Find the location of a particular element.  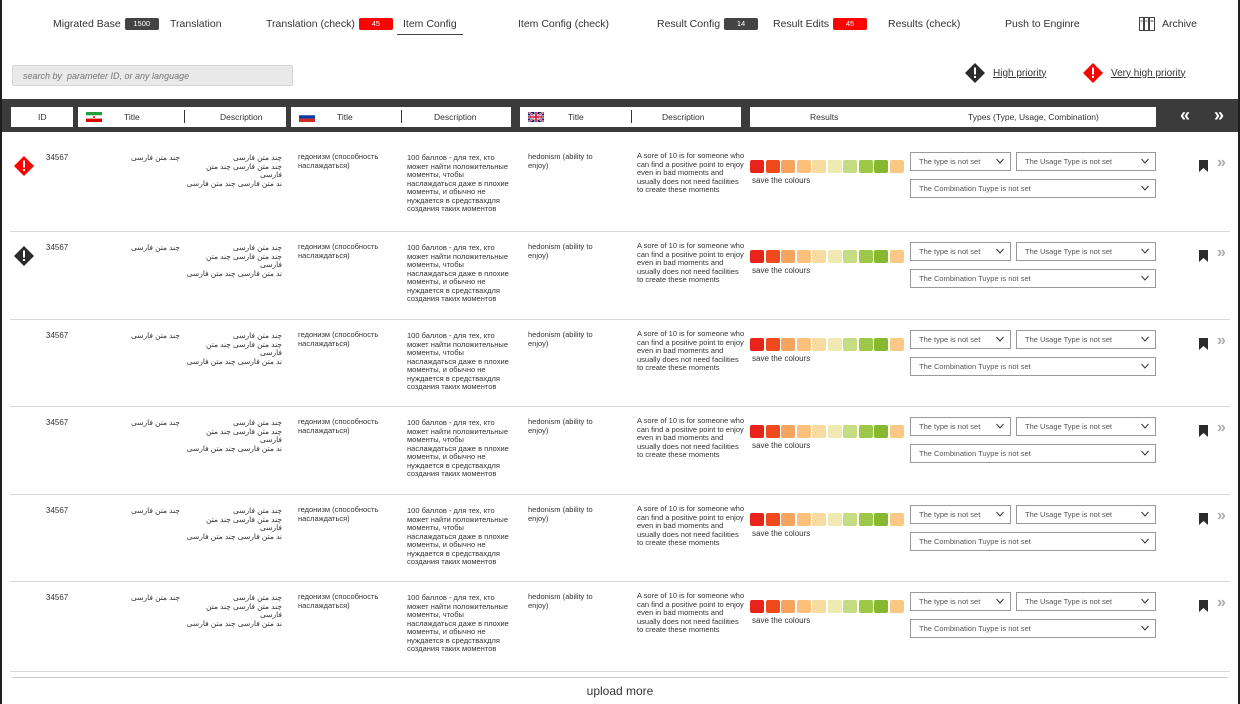

tab-item-config: Item Config is located at coordinates (430, 24).